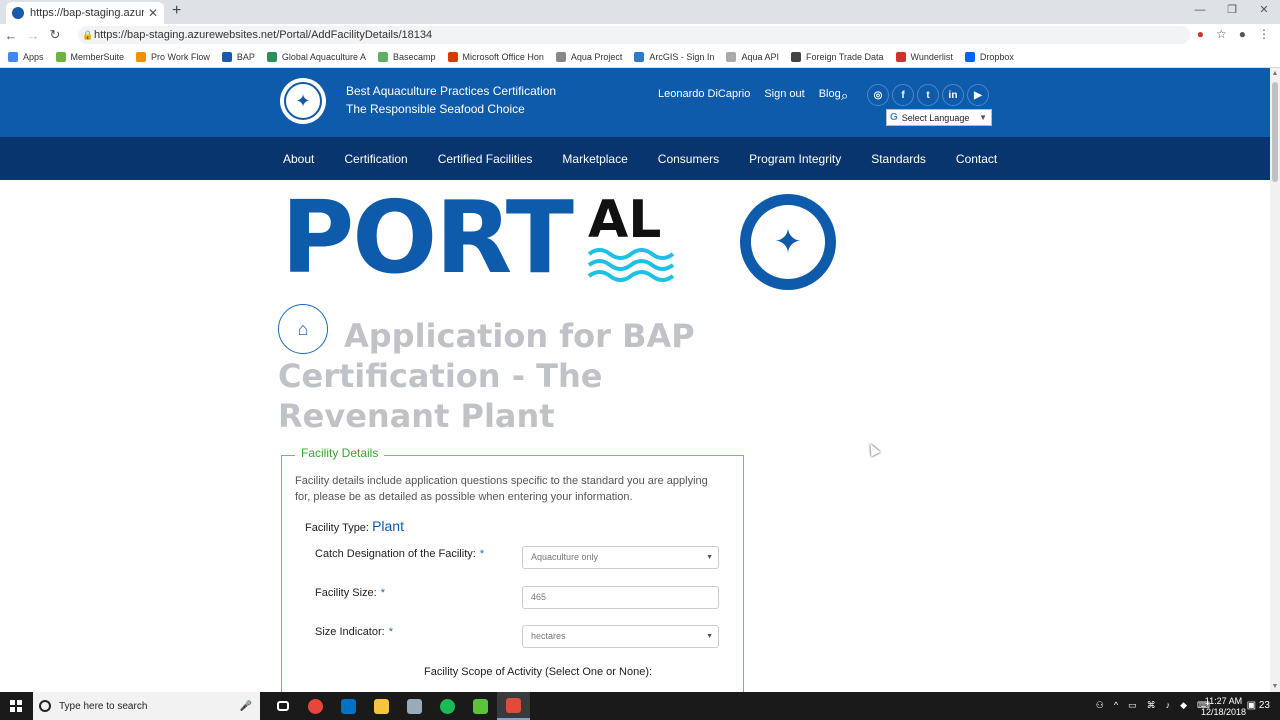  I want to click on battery-icon: ▭, so click(1132, 705).